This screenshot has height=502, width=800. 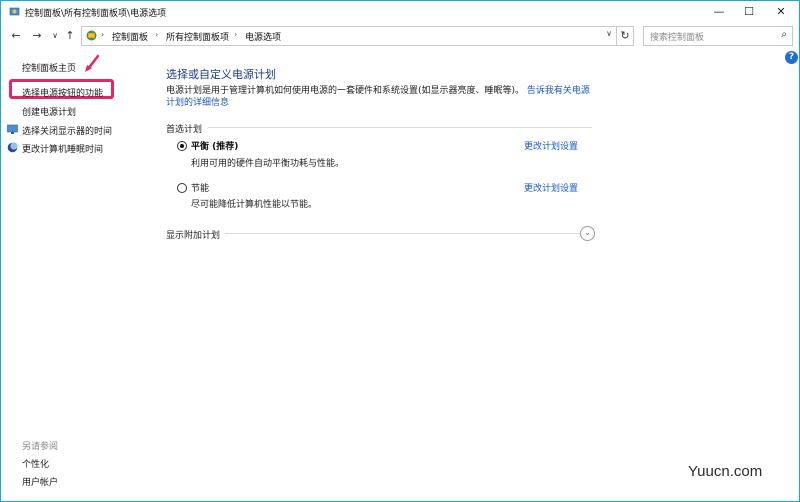 I want to click on control-panel-icon, so click(x=14, y=11).